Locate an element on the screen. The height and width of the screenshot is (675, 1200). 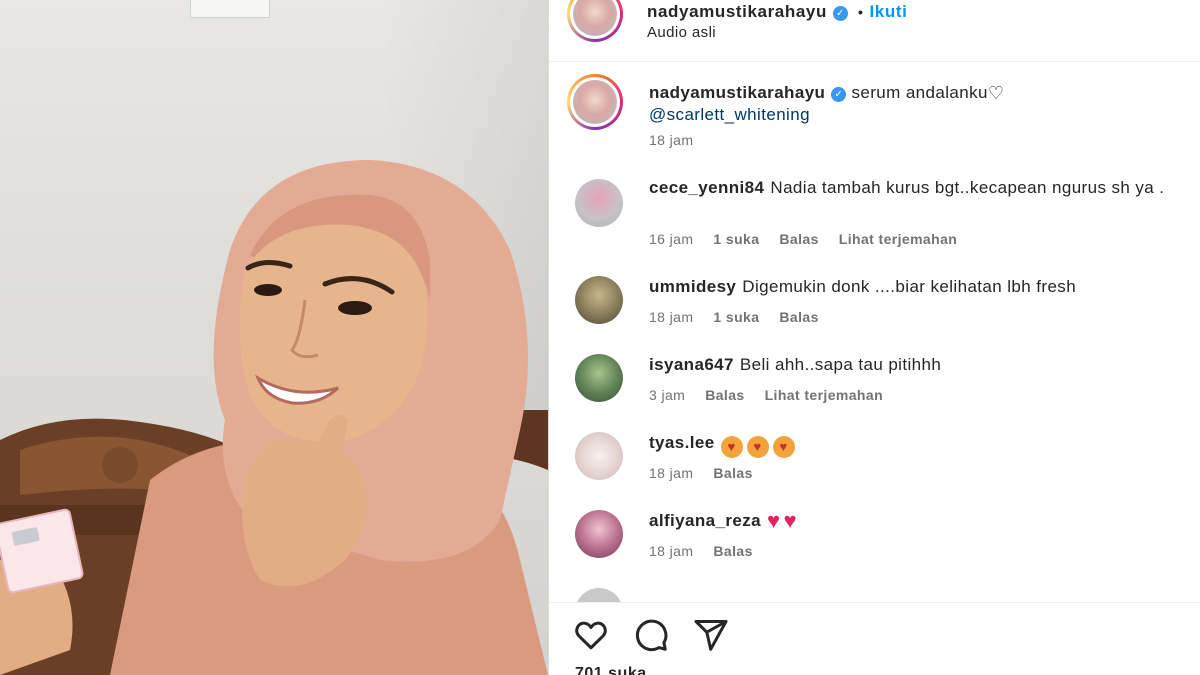
comment-time: 3 jam is located at coordinates (667, 395).